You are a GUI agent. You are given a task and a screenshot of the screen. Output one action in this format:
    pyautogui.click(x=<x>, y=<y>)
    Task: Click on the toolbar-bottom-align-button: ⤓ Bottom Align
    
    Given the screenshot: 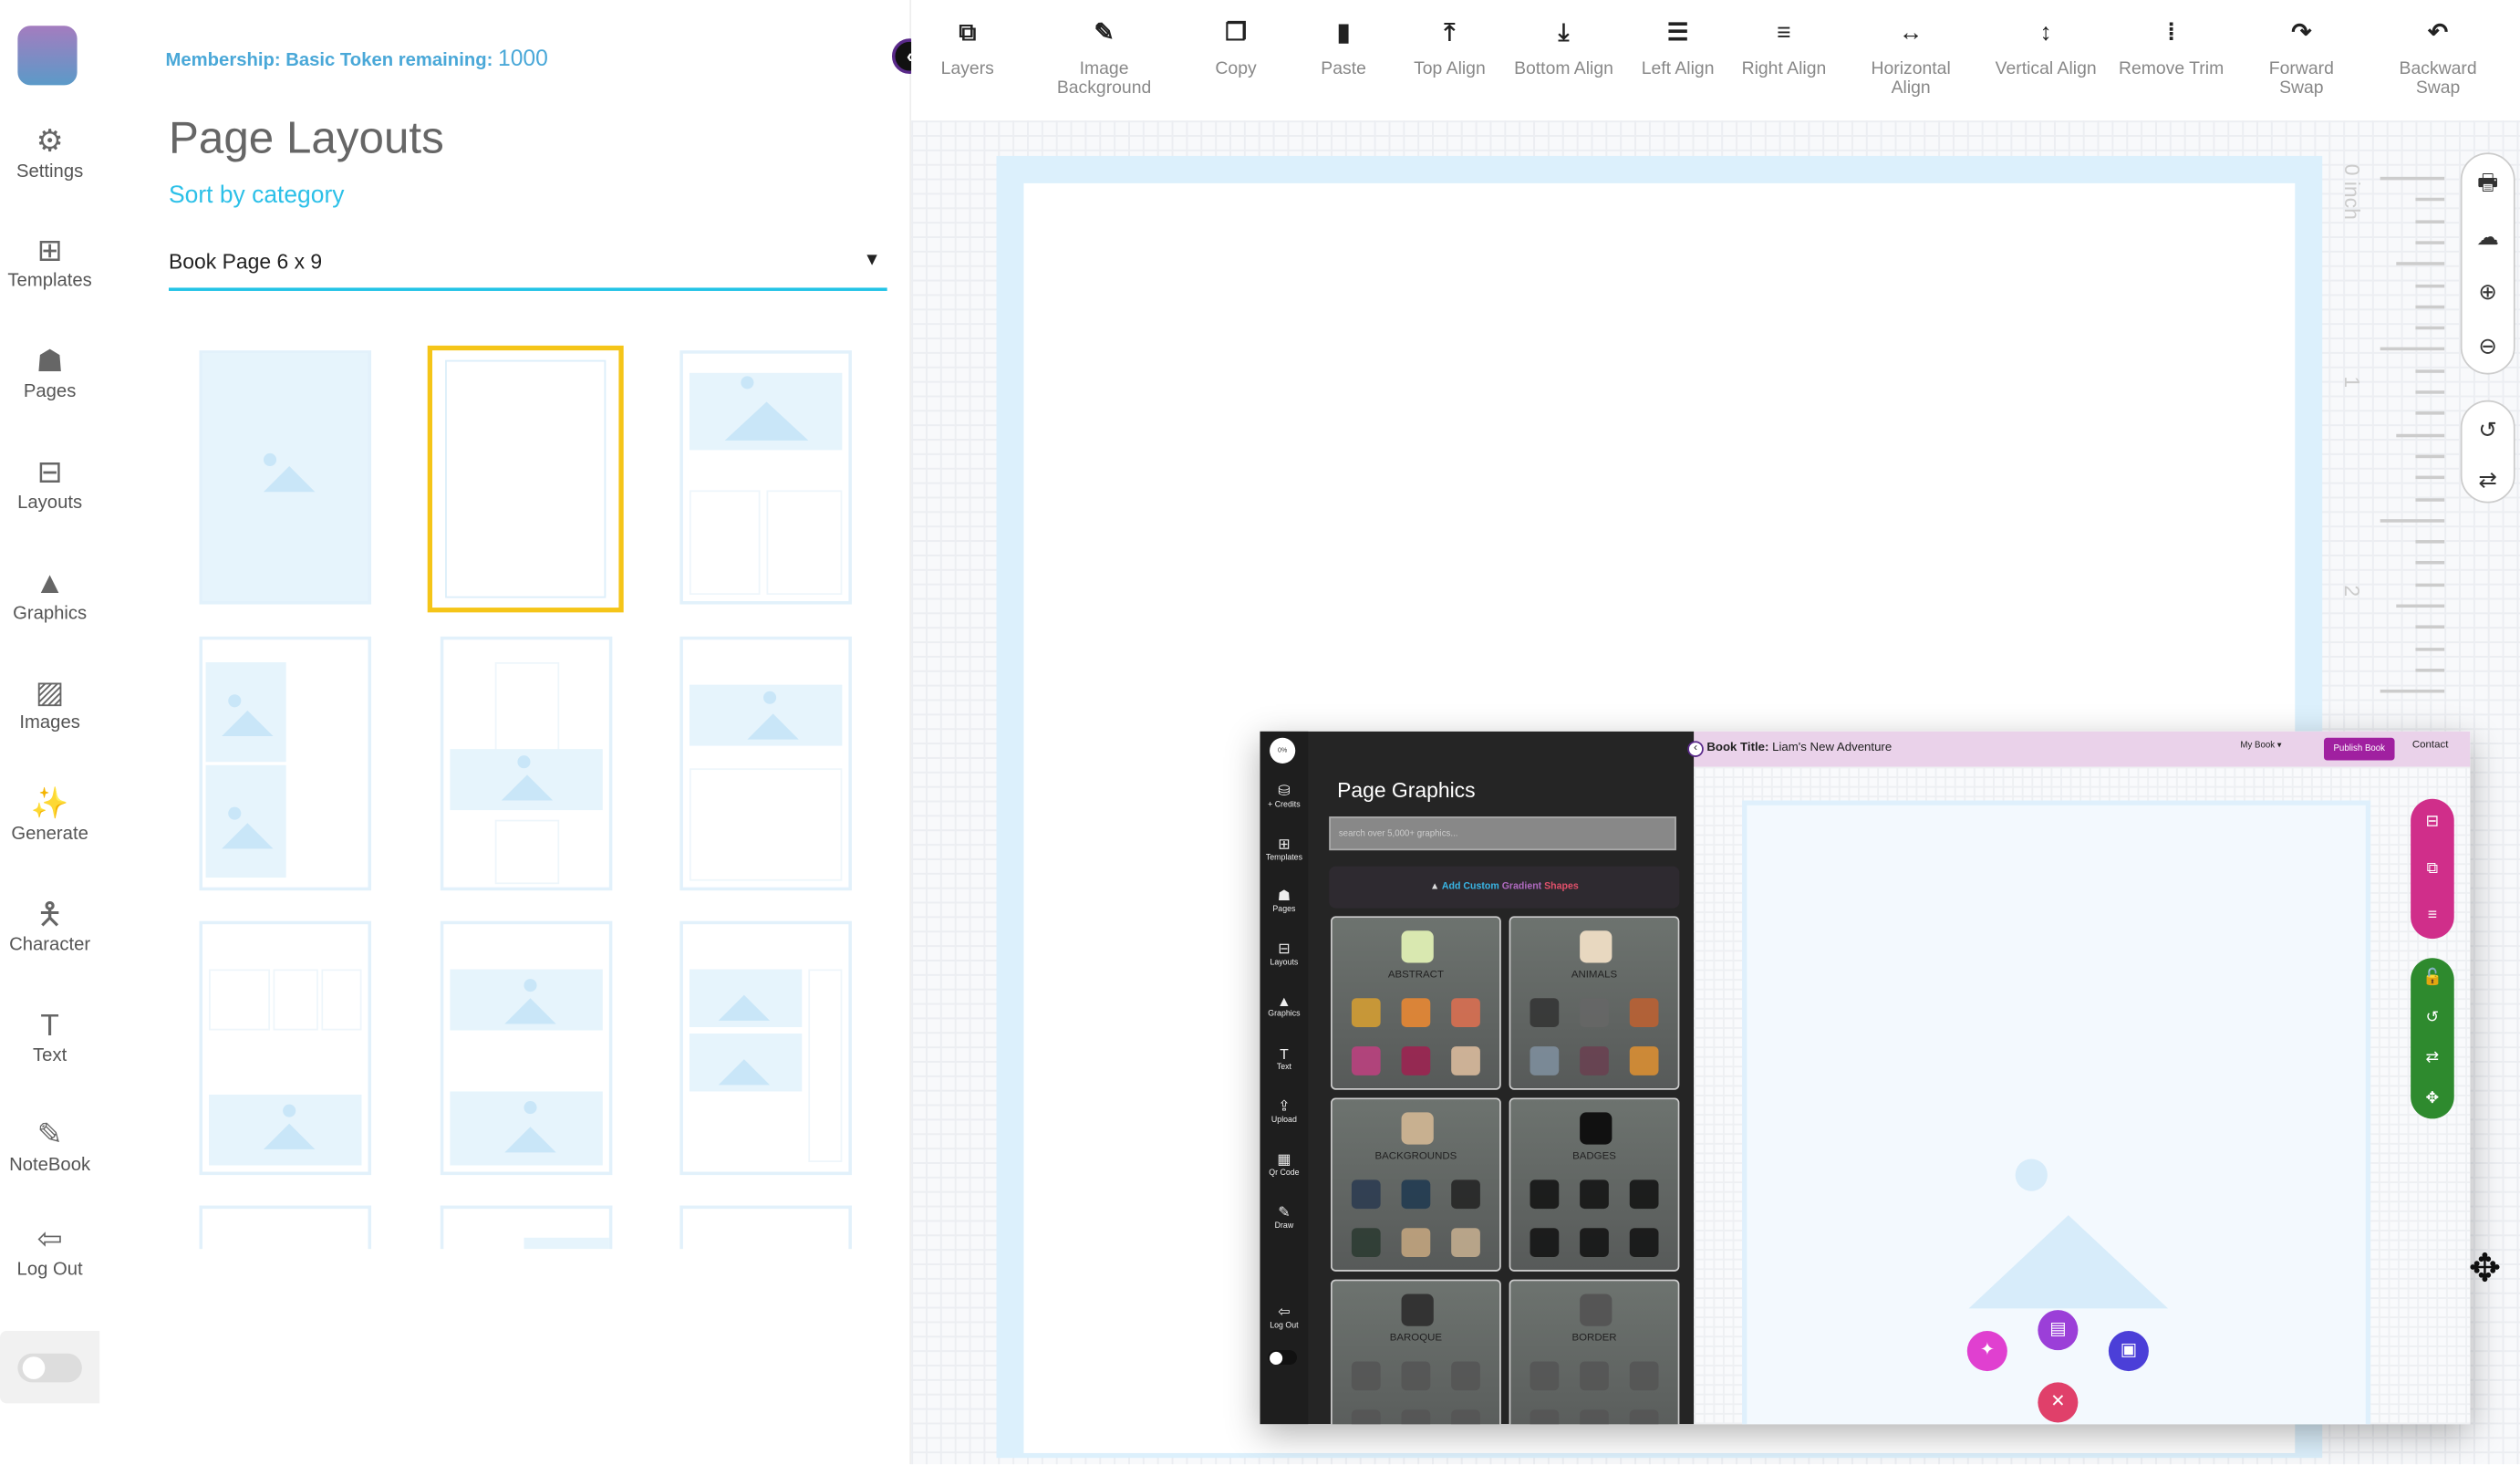 What is the action you would take?
    pyautogui.click(x=1564, y=50)
    